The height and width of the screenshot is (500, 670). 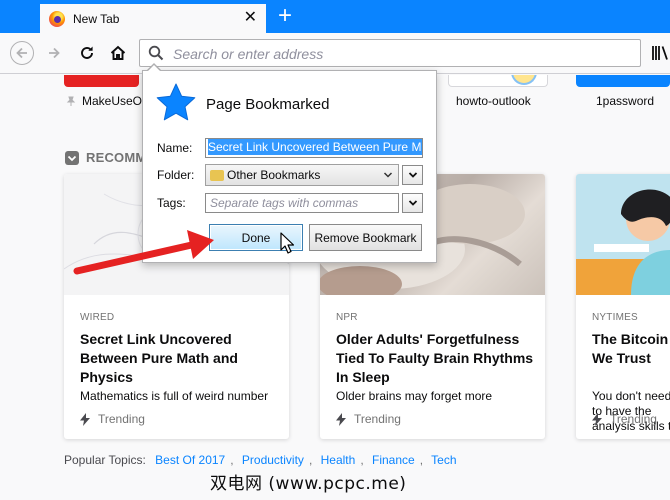 What do you see at coordinates (414, 396) in the screenshot?
I see `story-description: Older brains may forget more` at bounding box center [414, 396].